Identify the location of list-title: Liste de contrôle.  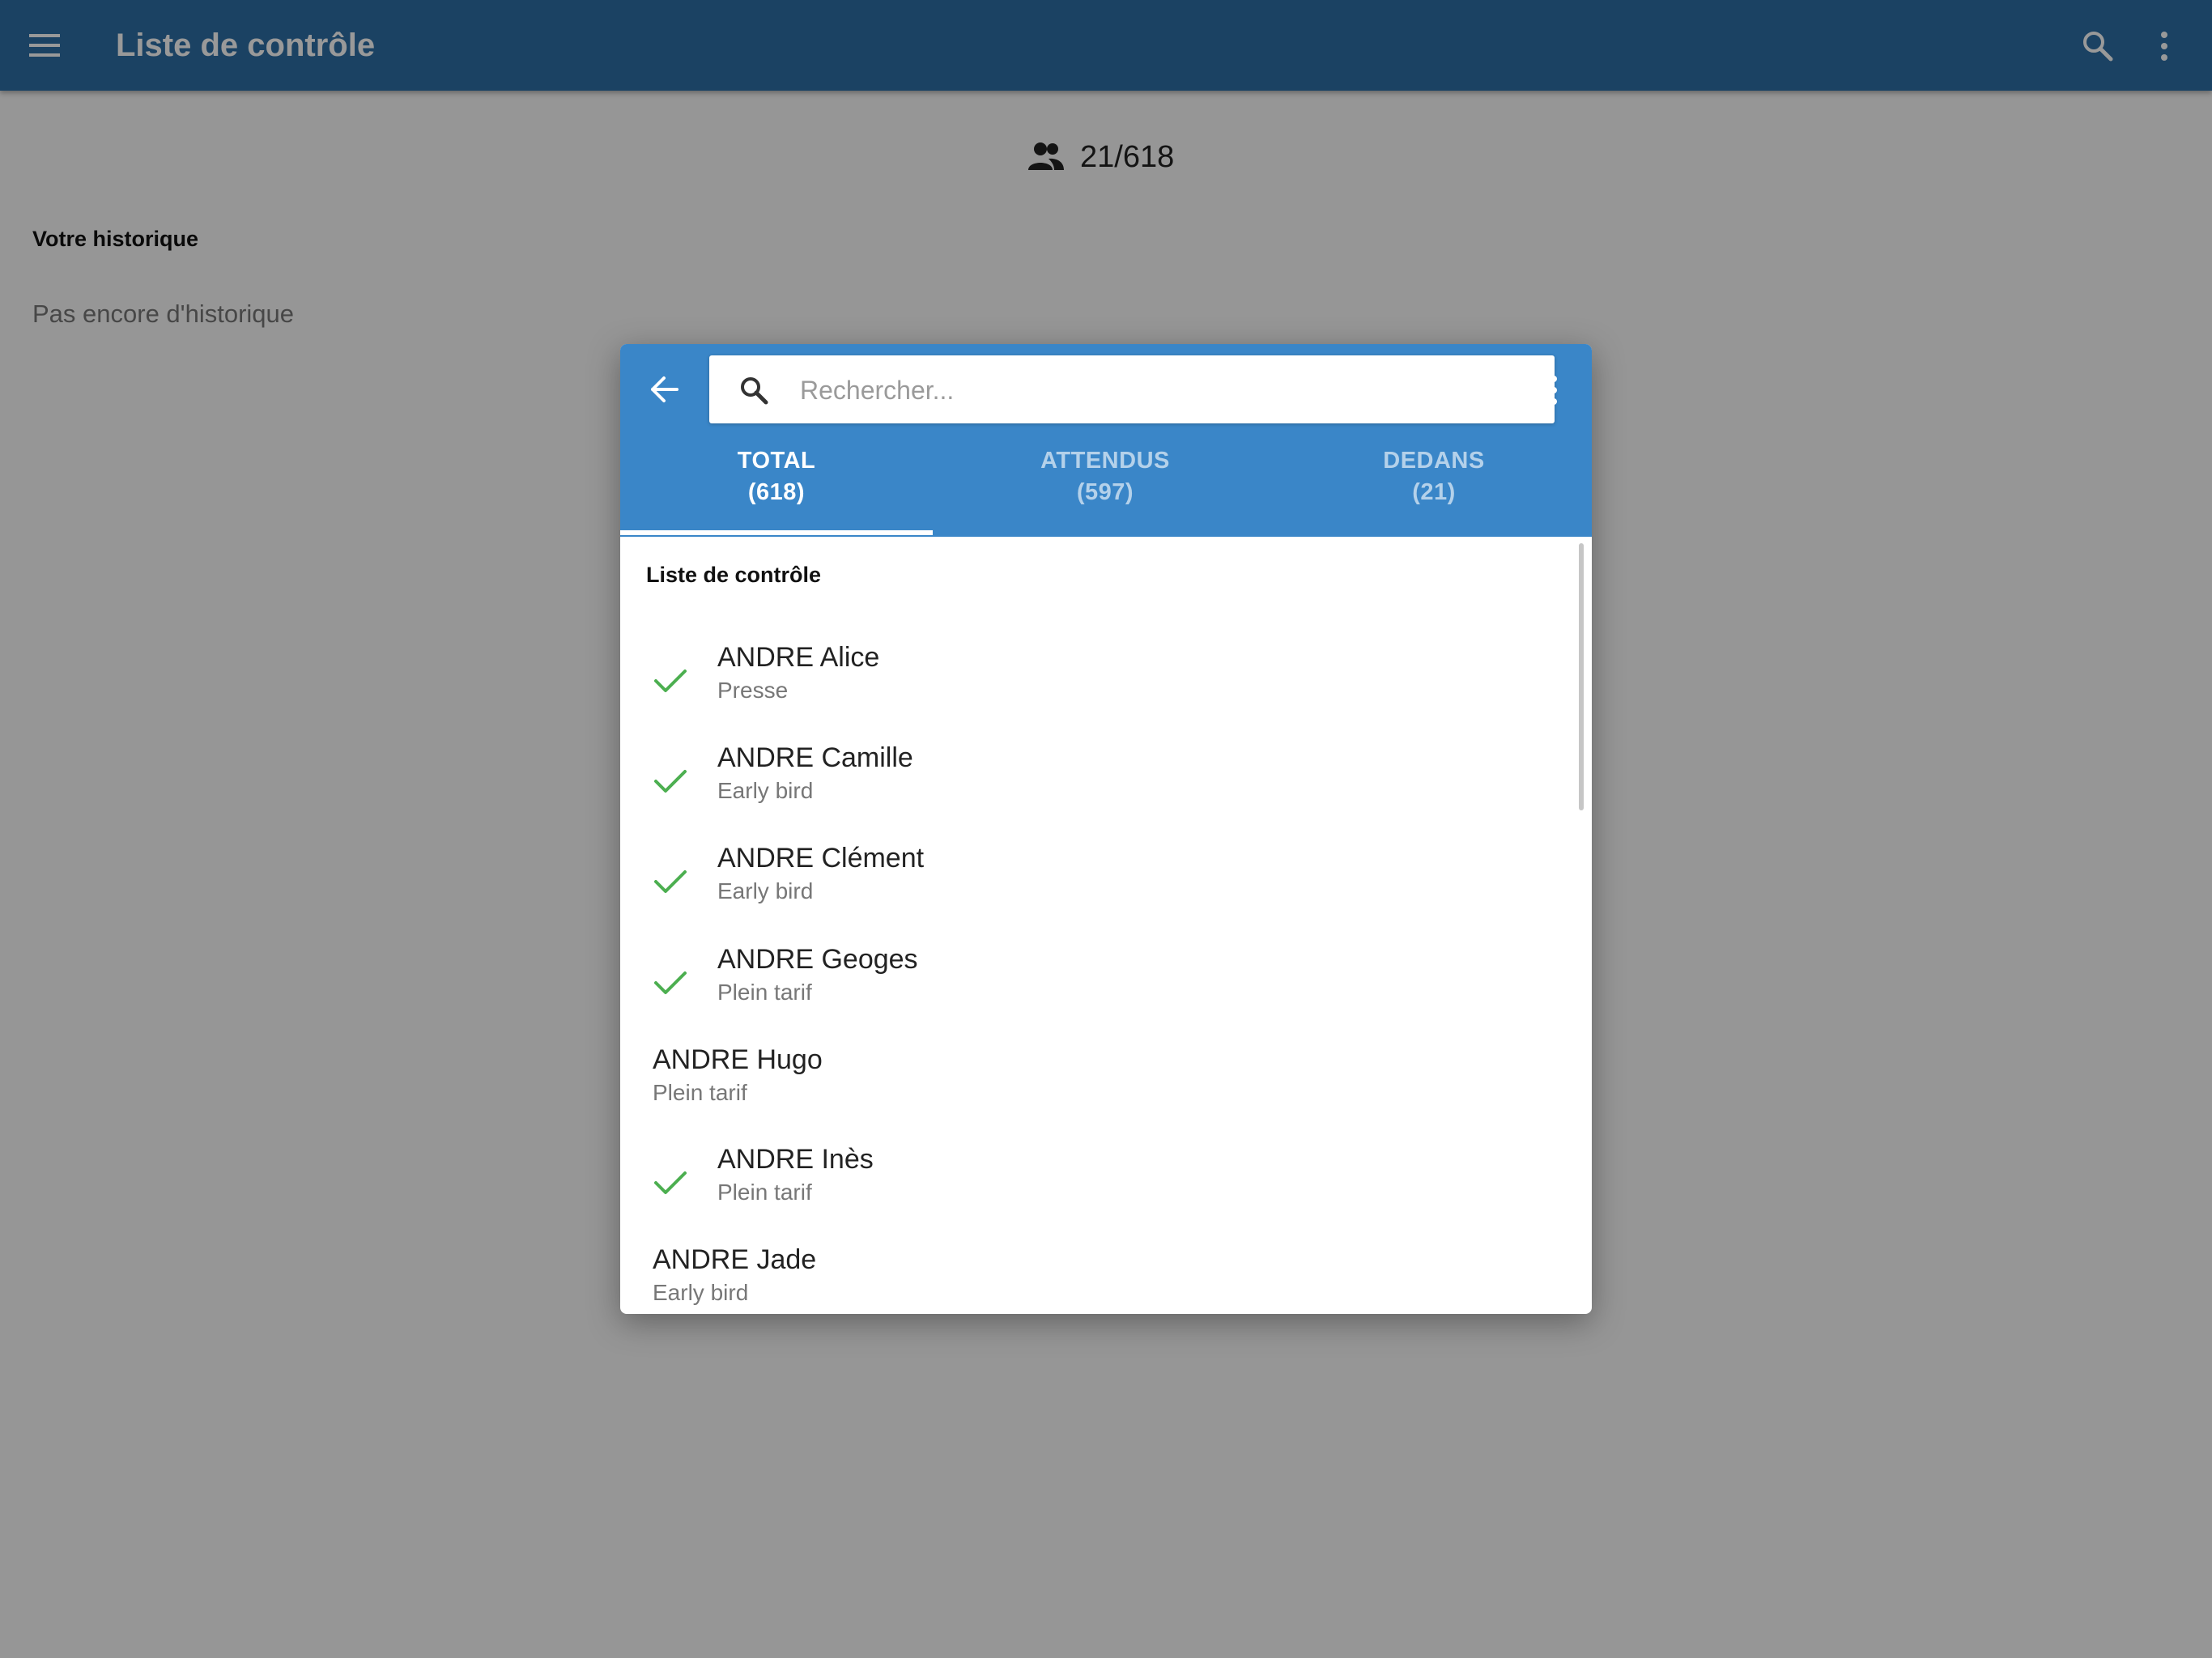
(734, 575).